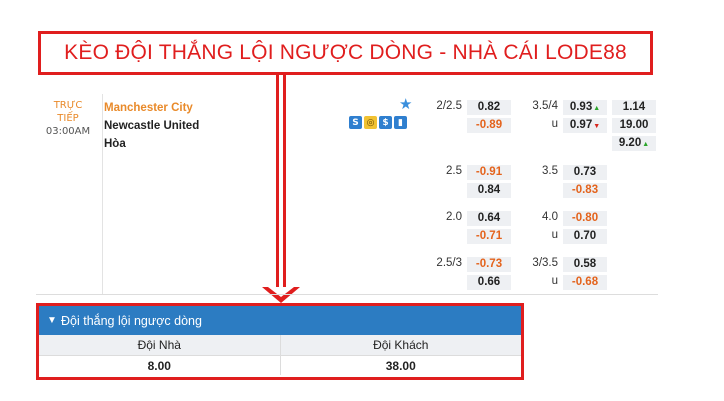  I want to click on panel-header: ▼ Đội thắng lội ngược dòng, so click(280, 320).